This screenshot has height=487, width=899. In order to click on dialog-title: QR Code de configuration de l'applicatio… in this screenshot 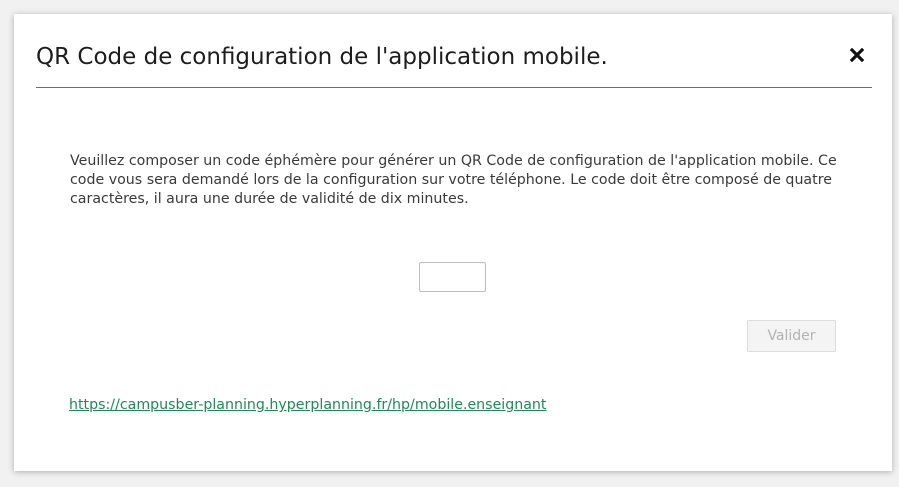, I will do `click(322, 57)`.